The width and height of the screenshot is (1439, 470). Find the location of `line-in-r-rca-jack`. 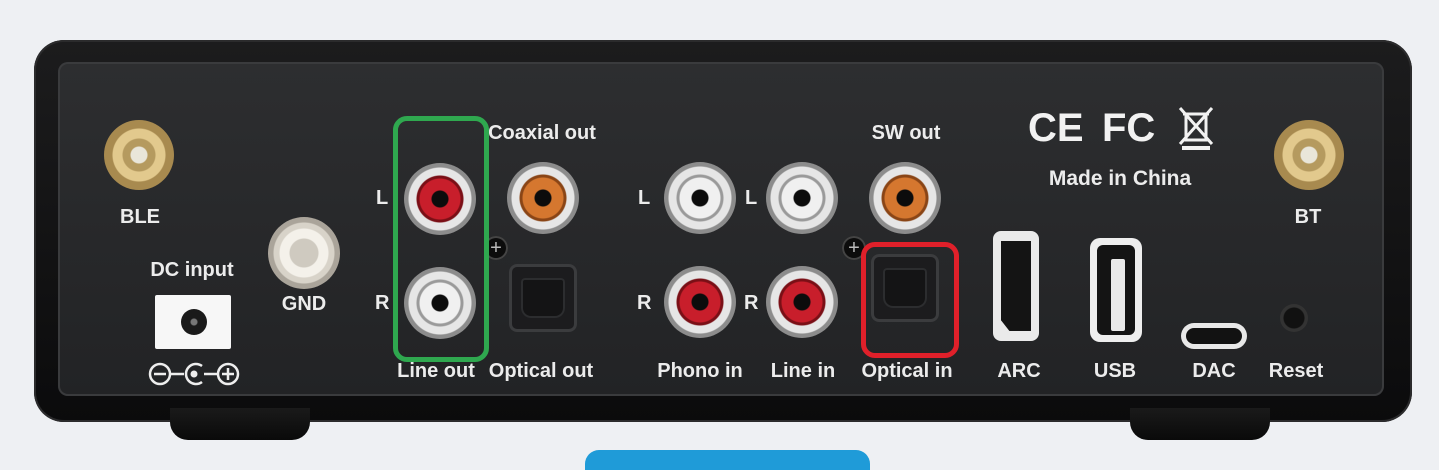

line-in-r-rca-jack is located at coordinates (802, 302).